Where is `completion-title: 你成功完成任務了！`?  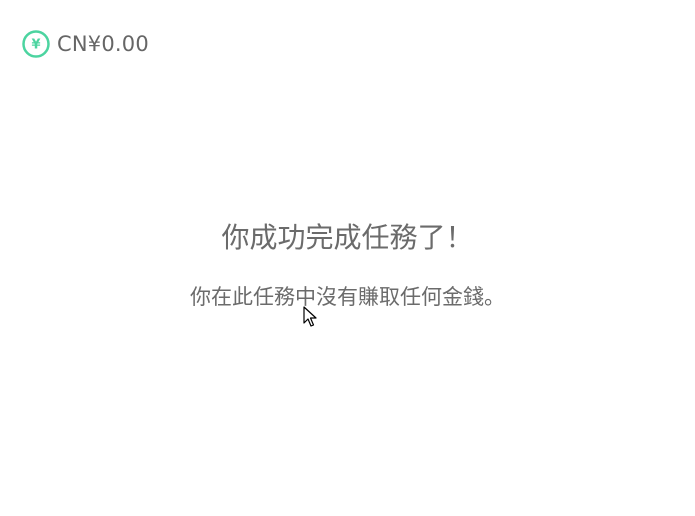 completion-title: 你成功完成任務了！ is located at coordinates (347, 237).